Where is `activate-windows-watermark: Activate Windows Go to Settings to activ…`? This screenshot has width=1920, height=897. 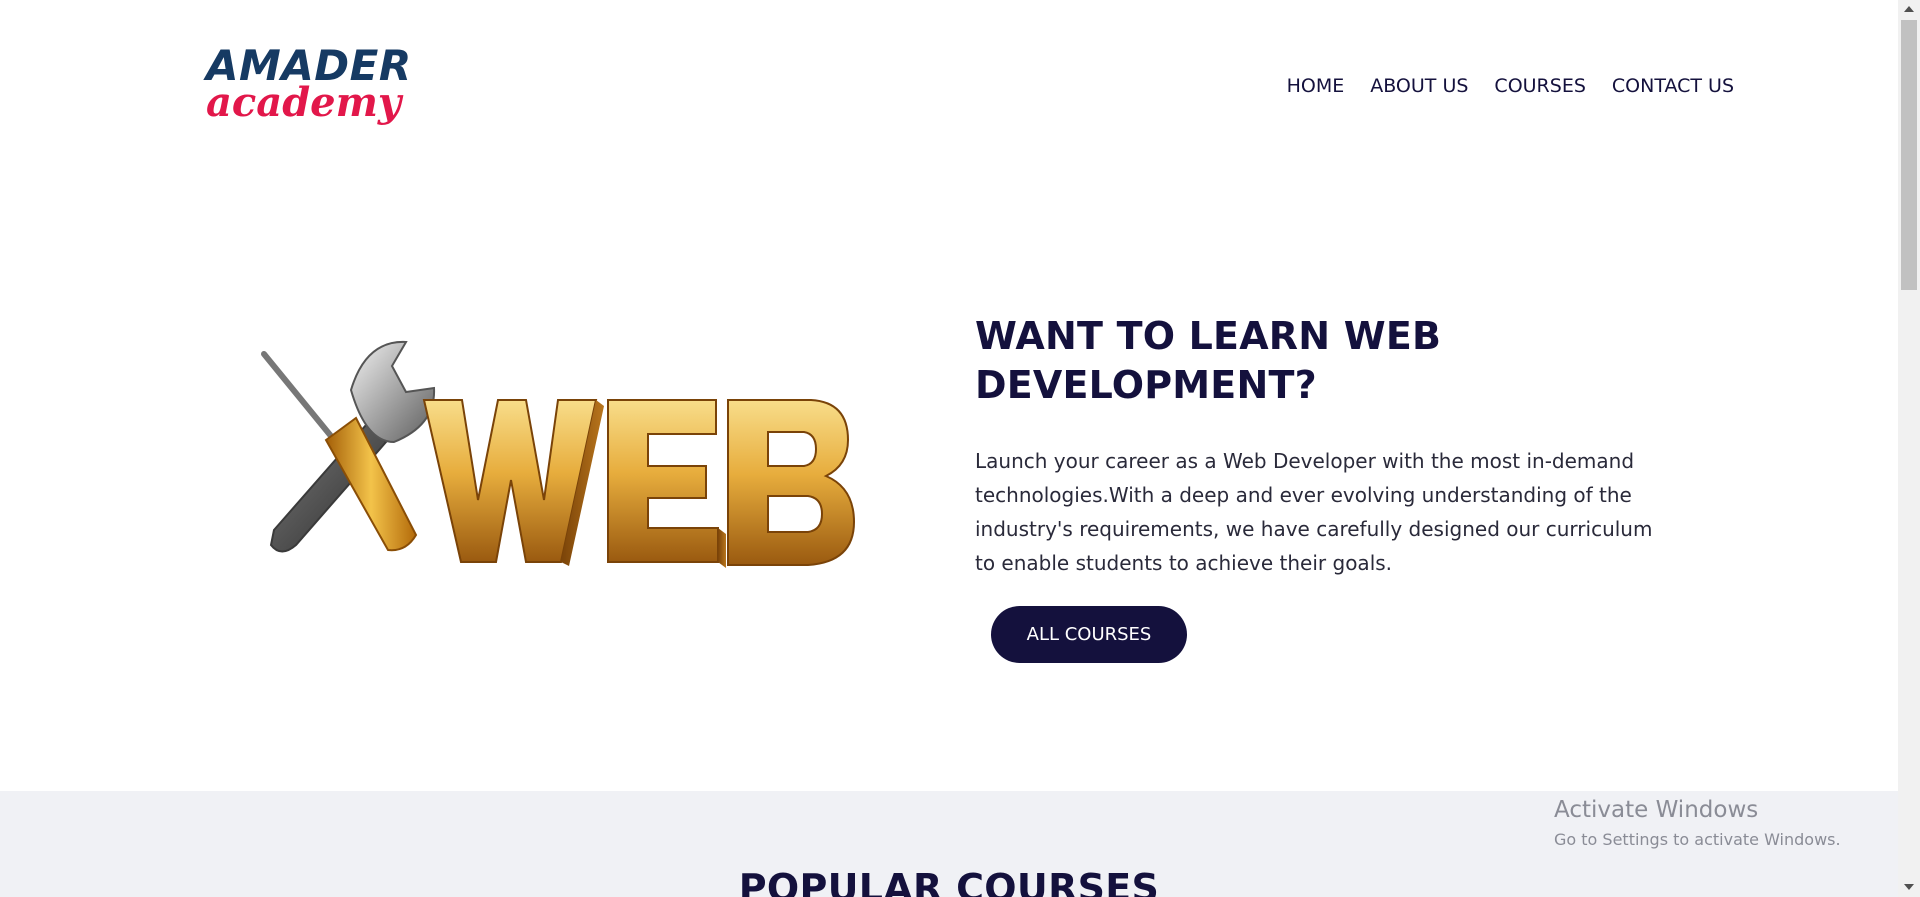
activate-windows-watermark: Activate Windows Go to Settings to activ… is located at coordinates (1697, 823).